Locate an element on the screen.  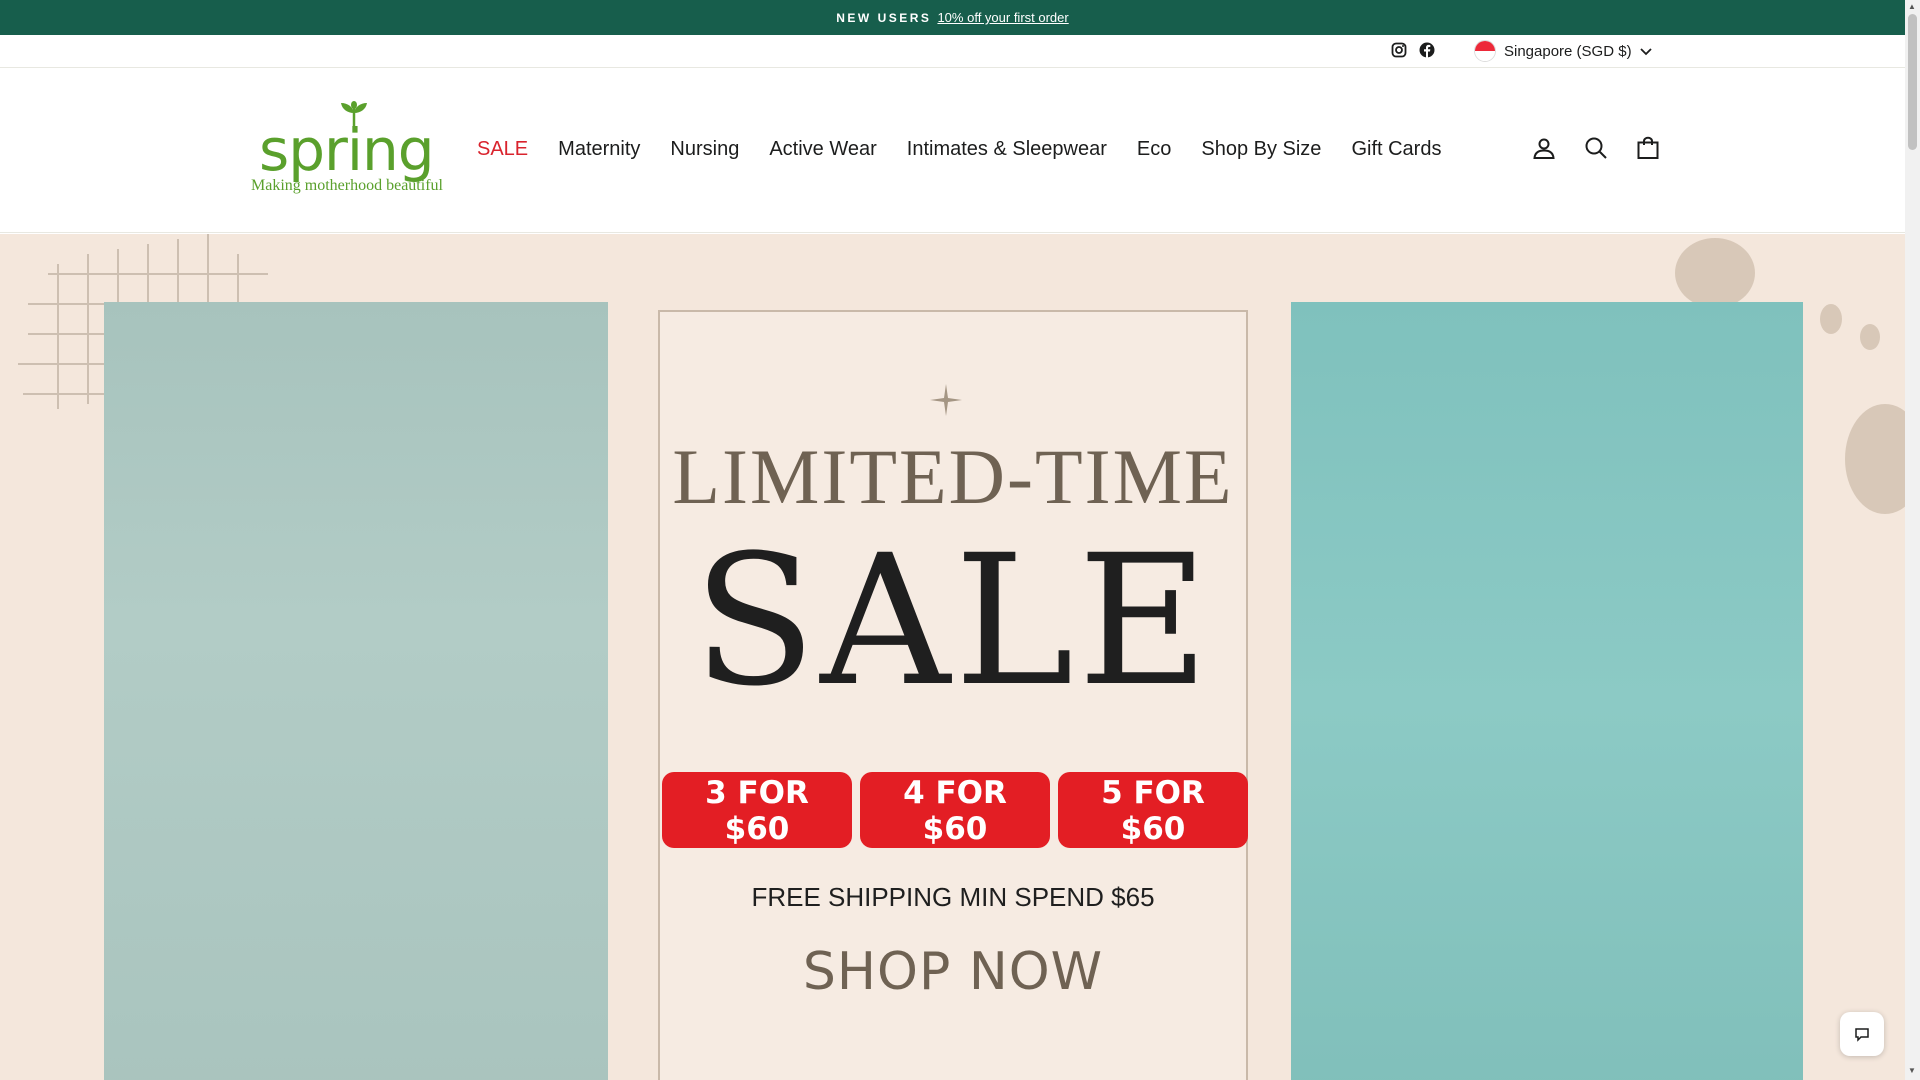
page-scrollbar: ▲ ▼ is located at coordinates (1912, 540).